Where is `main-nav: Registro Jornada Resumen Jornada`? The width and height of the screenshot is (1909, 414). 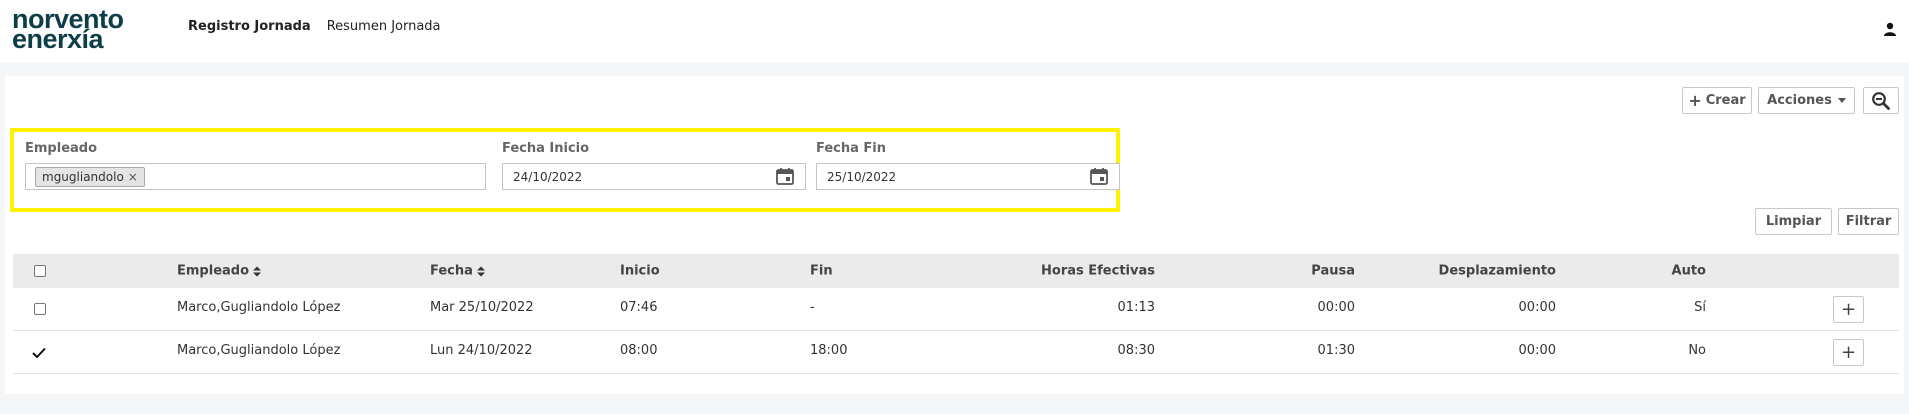 main-nav: Registro Jornada Resumen Jornada is located at coordinates (314, 26).